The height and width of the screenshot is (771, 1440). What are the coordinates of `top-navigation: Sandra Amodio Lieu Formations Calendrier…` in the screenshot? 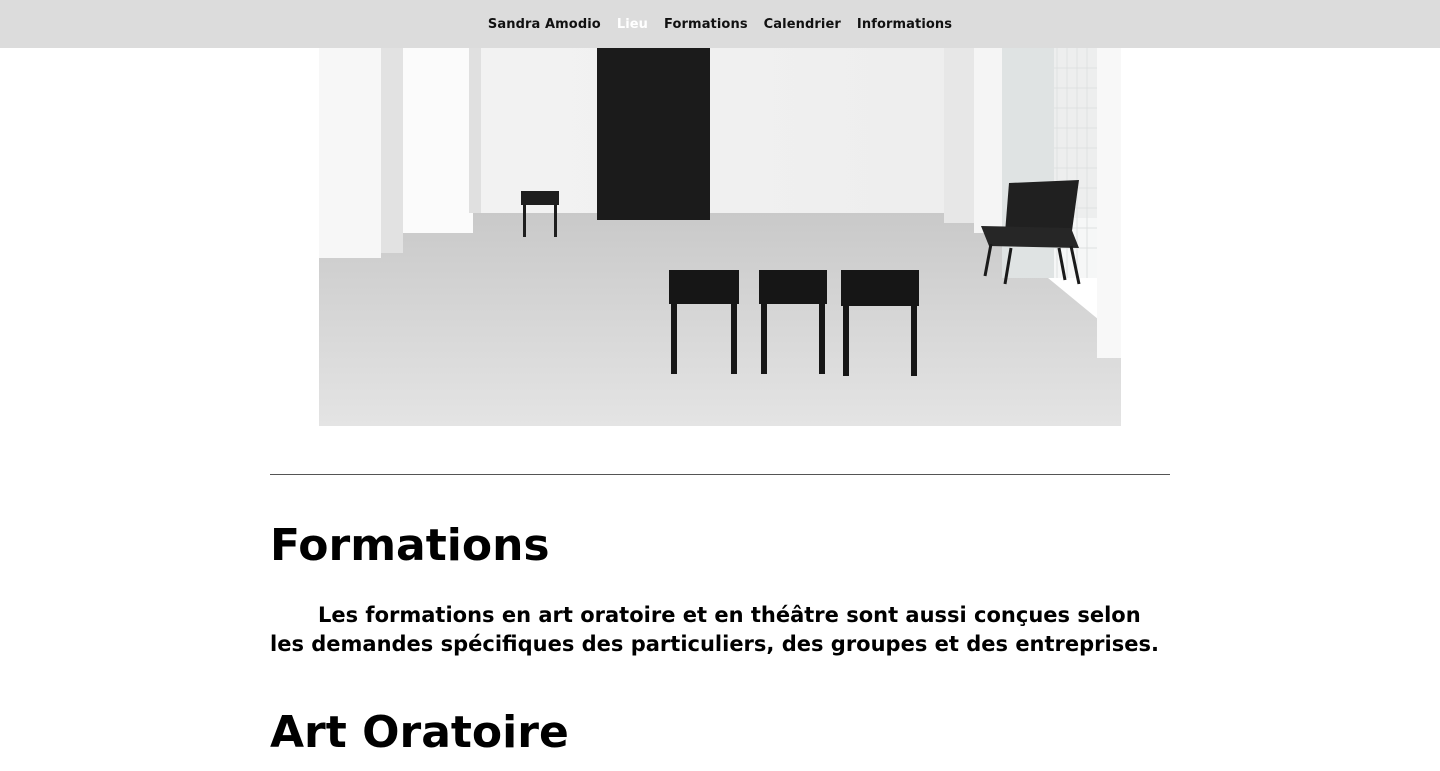 It's located at (720, 24).